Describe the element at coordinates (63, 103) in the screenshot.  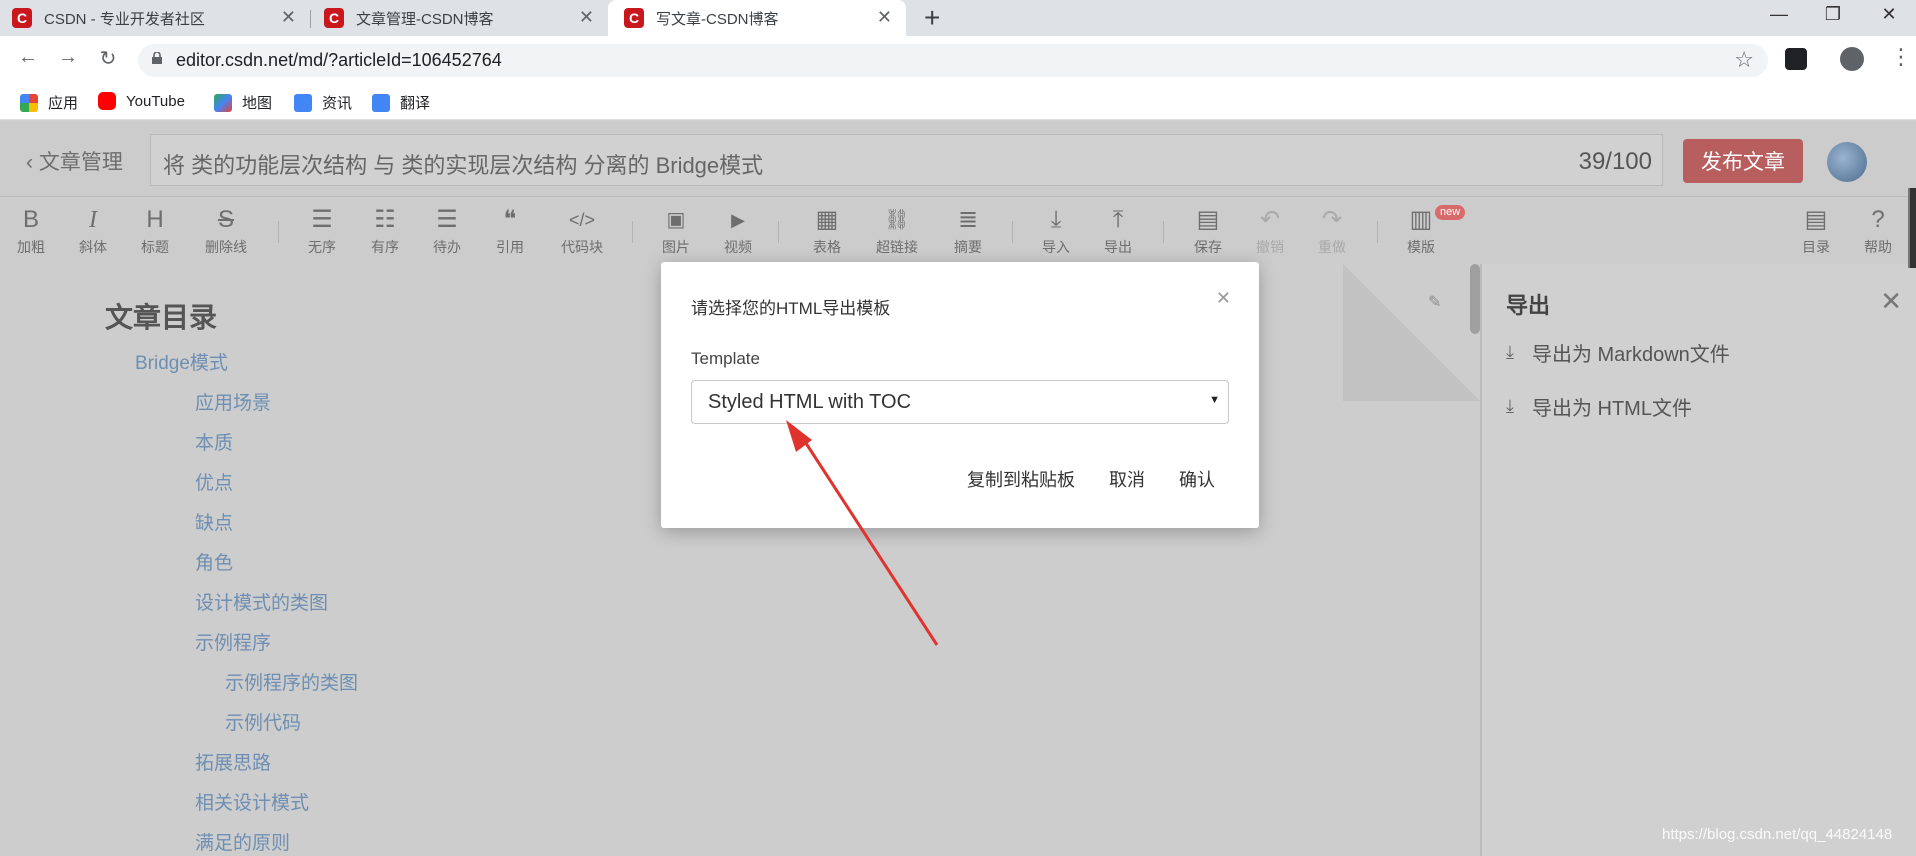
I see `bookmark-label: 应用` at that location.